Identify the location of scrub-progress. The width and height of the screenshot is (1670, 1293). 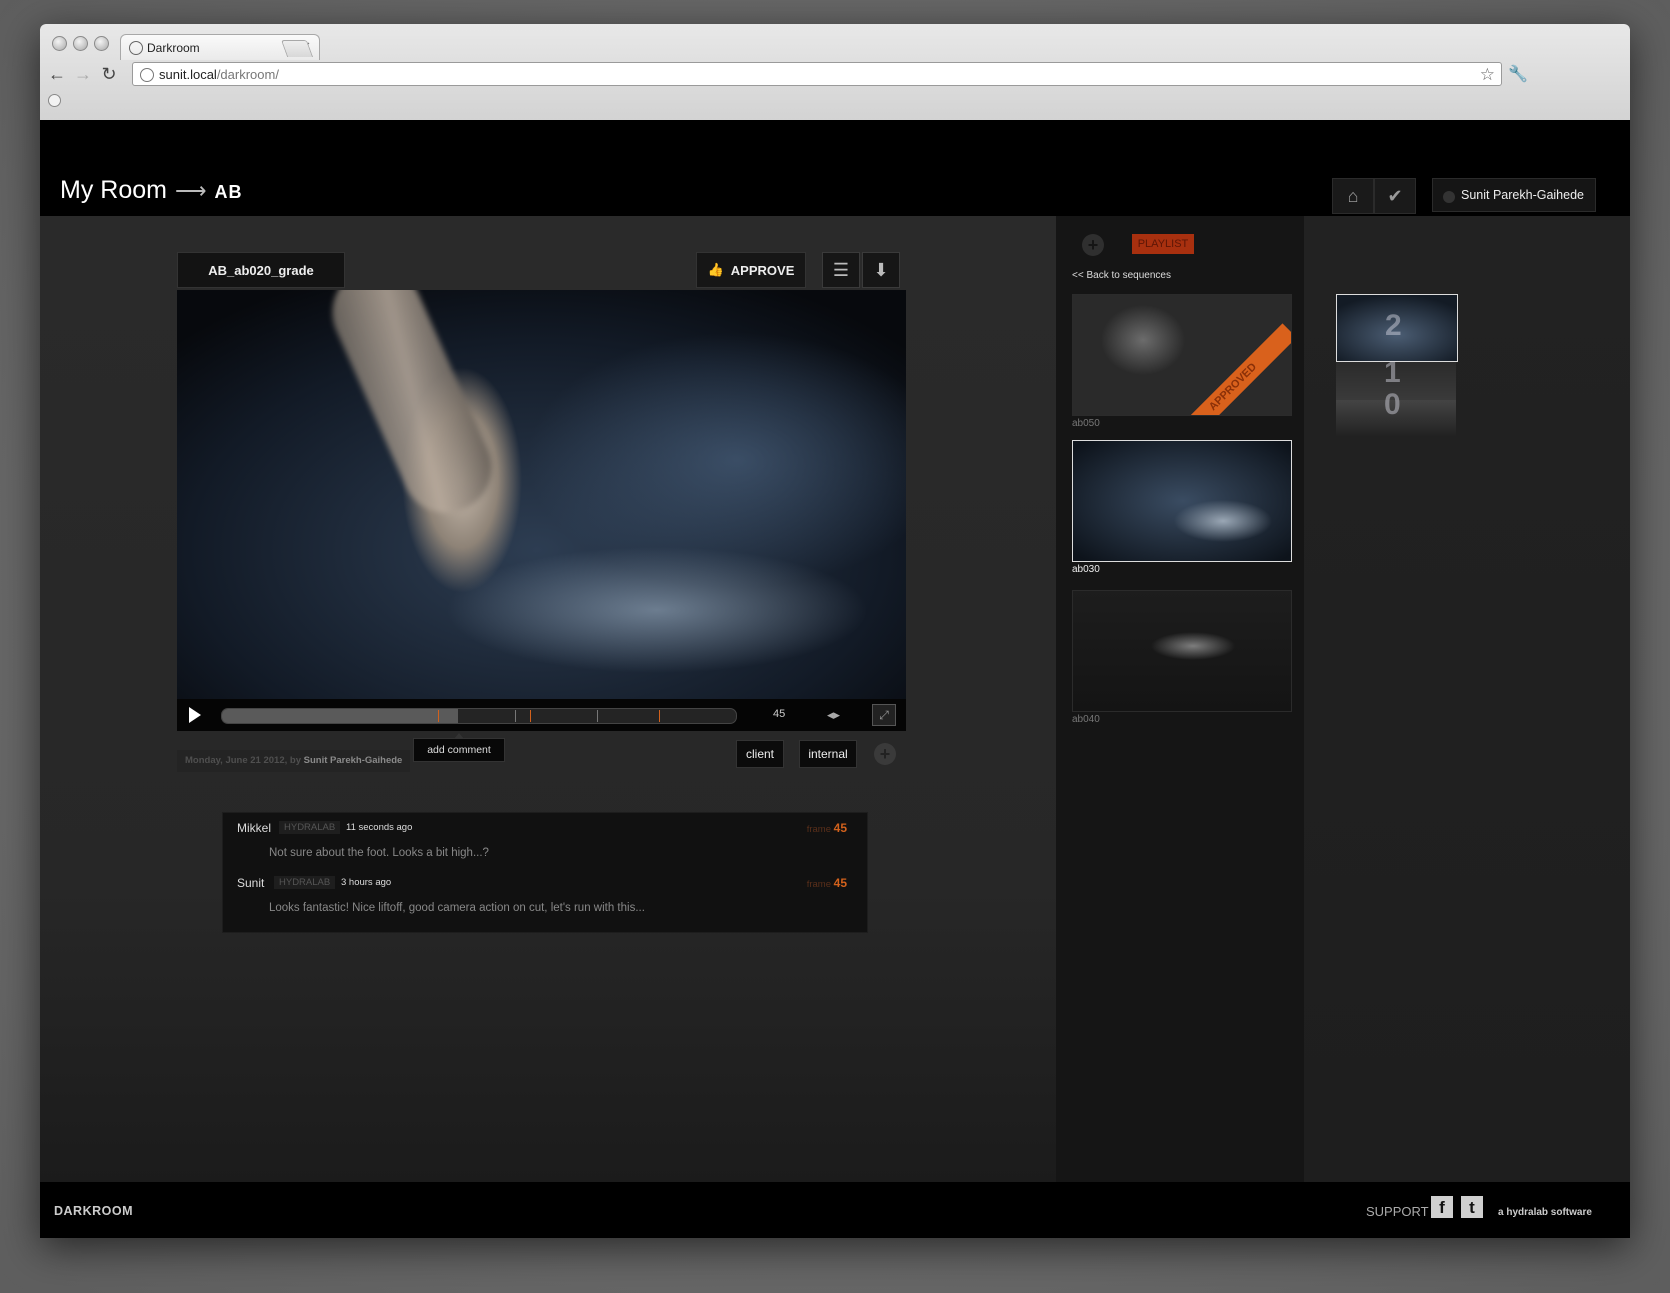
(340, 716).